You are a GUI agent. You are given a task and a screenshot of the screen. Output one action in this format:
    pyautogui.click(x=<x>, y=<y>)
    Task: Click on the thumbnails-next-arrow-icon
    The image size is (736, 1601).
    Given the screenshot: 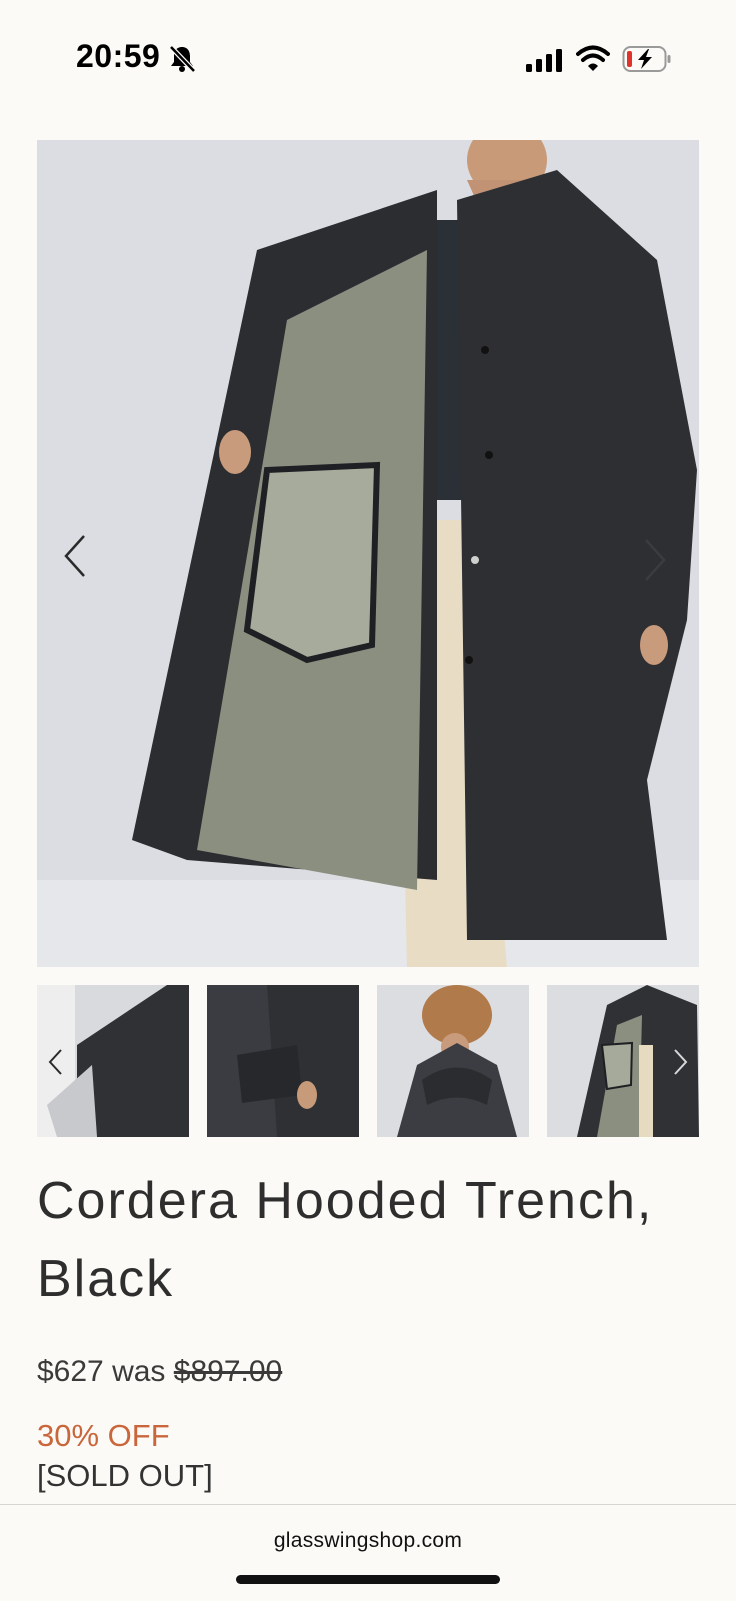 What is the action you would take?
    pyautogui.click(x=680, y=1062)
    